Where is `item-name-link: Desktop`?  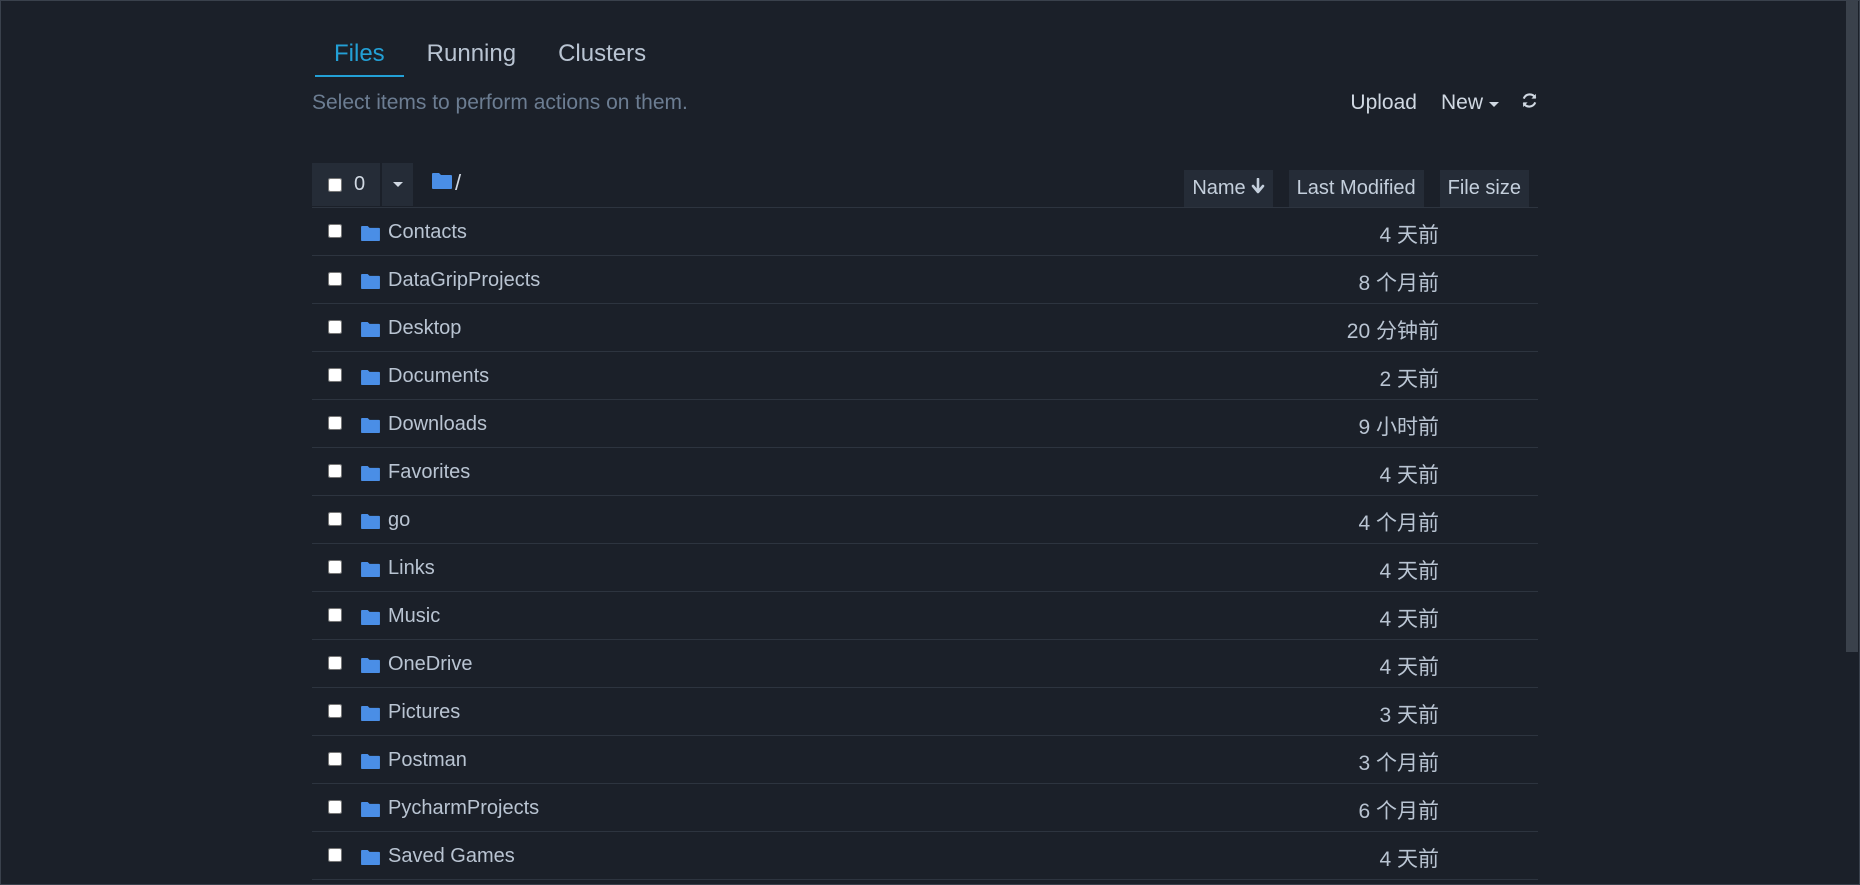
item-name-link: Desktop is located at coordinates (424, 328).